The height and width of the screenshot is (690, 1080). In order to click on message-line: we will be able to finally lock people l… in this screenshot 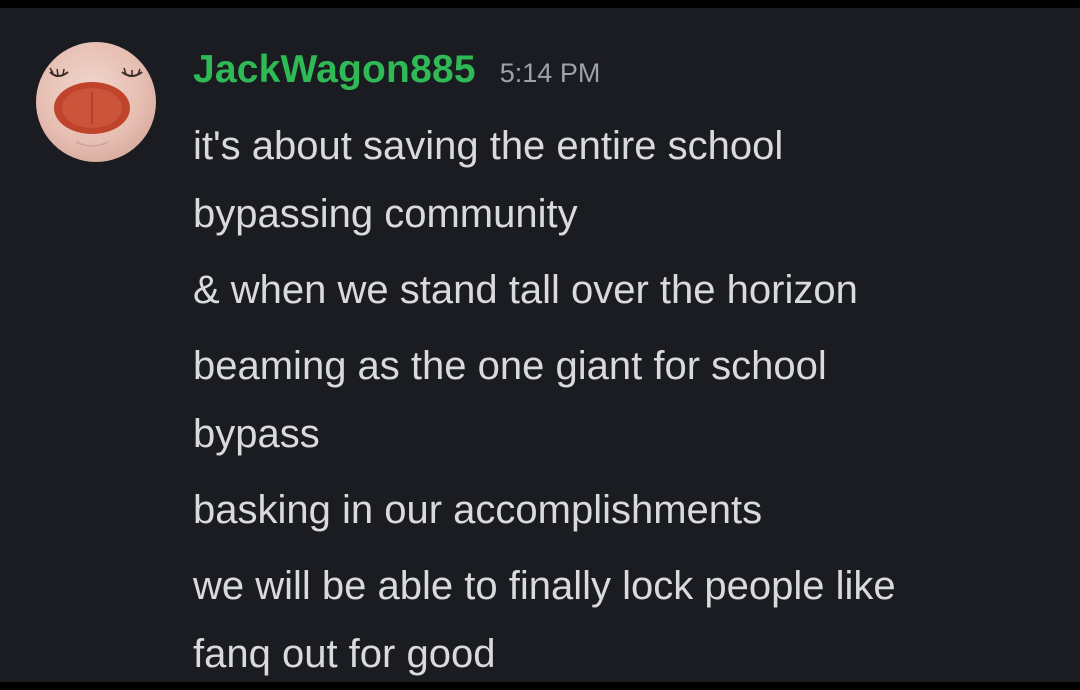, I will do `click(544, 586)`.